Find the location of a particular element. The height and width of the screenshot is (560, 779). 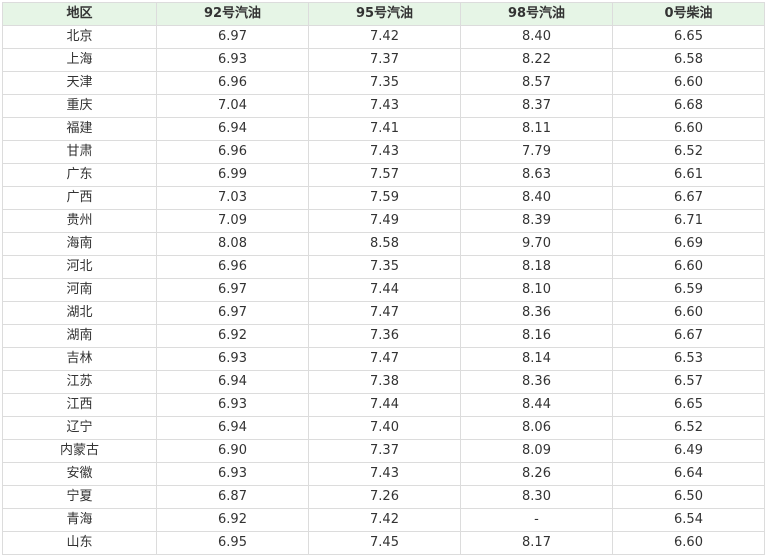

table-row: 海南 8.08 8.58 9.70 6.69 is located at coordinates (383, 244).